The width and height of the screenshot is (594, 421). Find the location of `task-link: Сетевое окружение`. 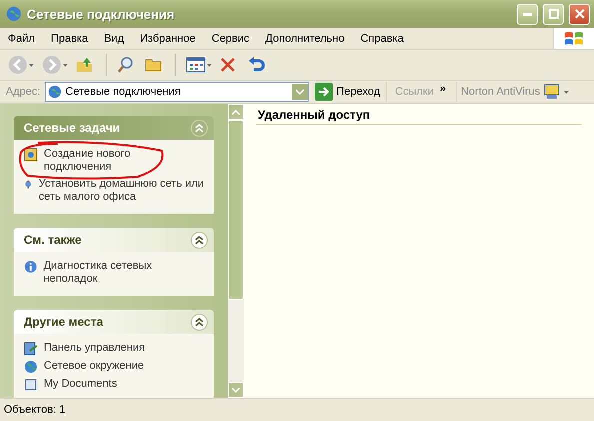

task-link: Сетевое окружение is located at coordinates (94, 366).